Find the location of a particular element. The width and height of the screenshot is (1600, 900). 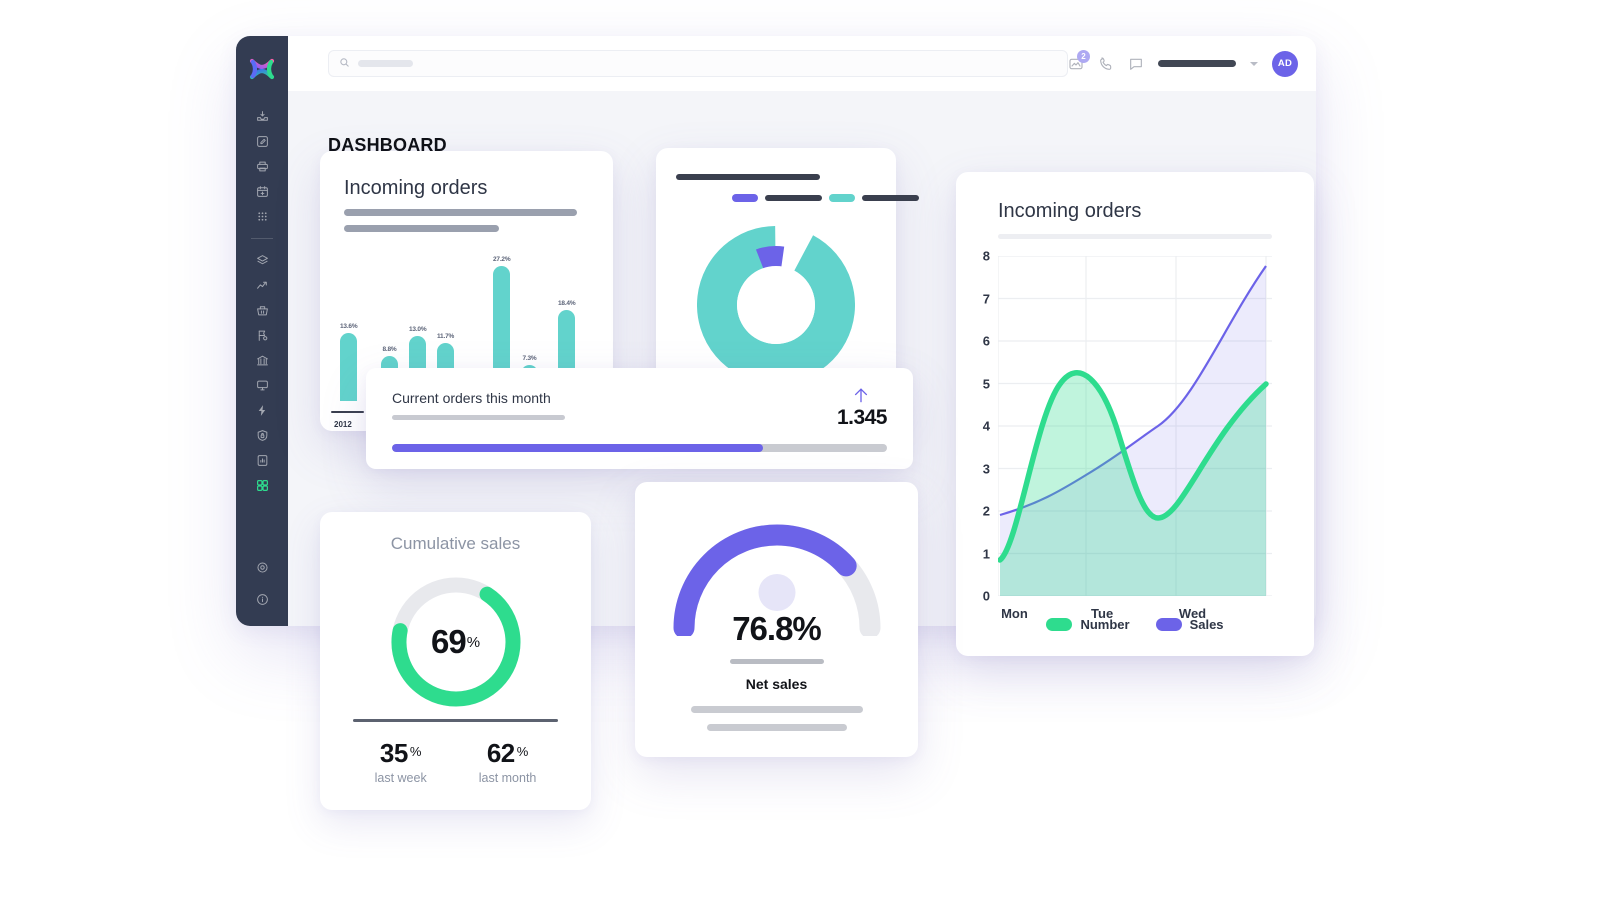

line-chart-svg is located at coordinates (1134, 426).